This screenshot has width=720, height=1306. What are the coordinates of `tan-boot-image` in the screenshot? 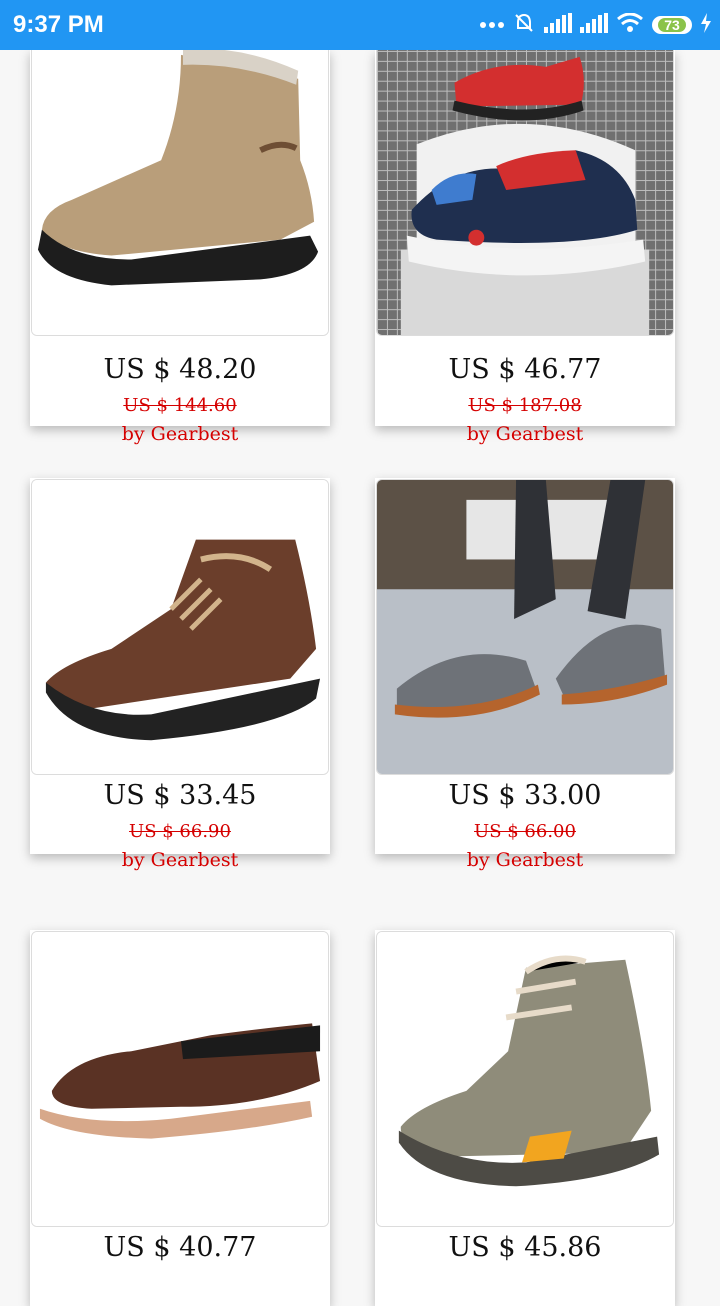 It's located at (180, 188).